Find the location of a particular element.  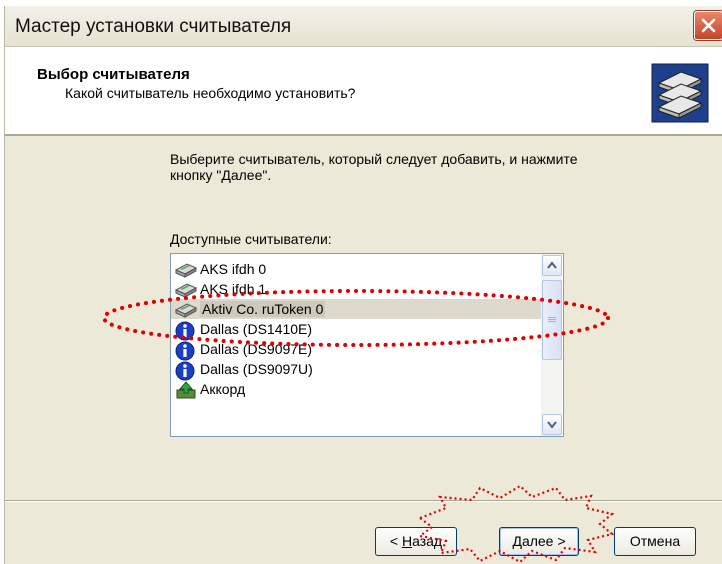

back-button-label: азад is located at coordinates (427, 541).